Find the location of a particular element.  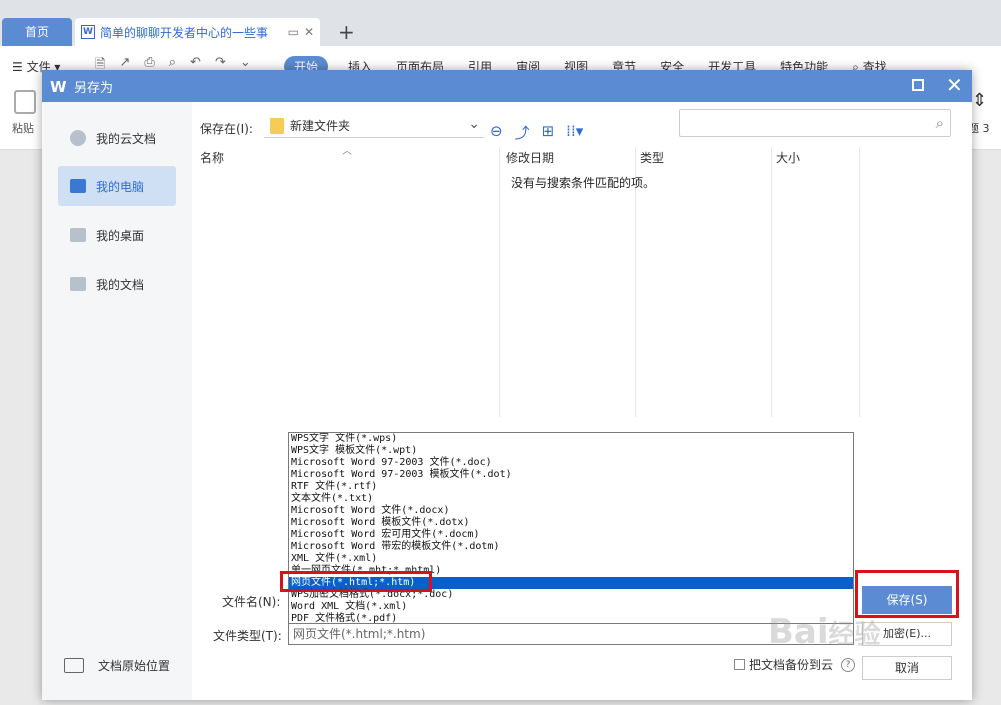

backup-to-cloud: 把文档备份到云 ? is located at coordinates (795, 664).